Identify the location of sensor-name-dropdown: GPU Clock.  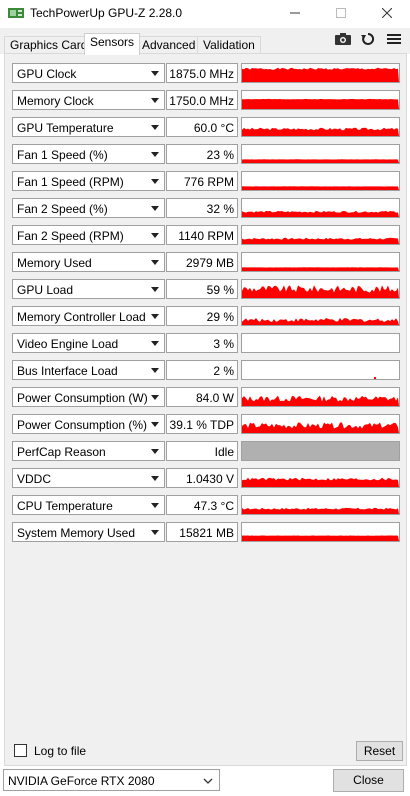
(88, 73).